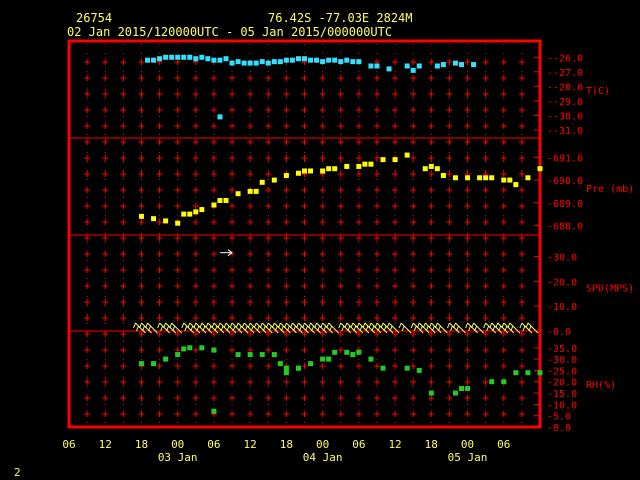 The height and width of the screenshot is (480, 640). What do you see at coordinates (214, 411) in the screenshot?
I see `relative_humidity-outlier` at bounding box center [214, 411].